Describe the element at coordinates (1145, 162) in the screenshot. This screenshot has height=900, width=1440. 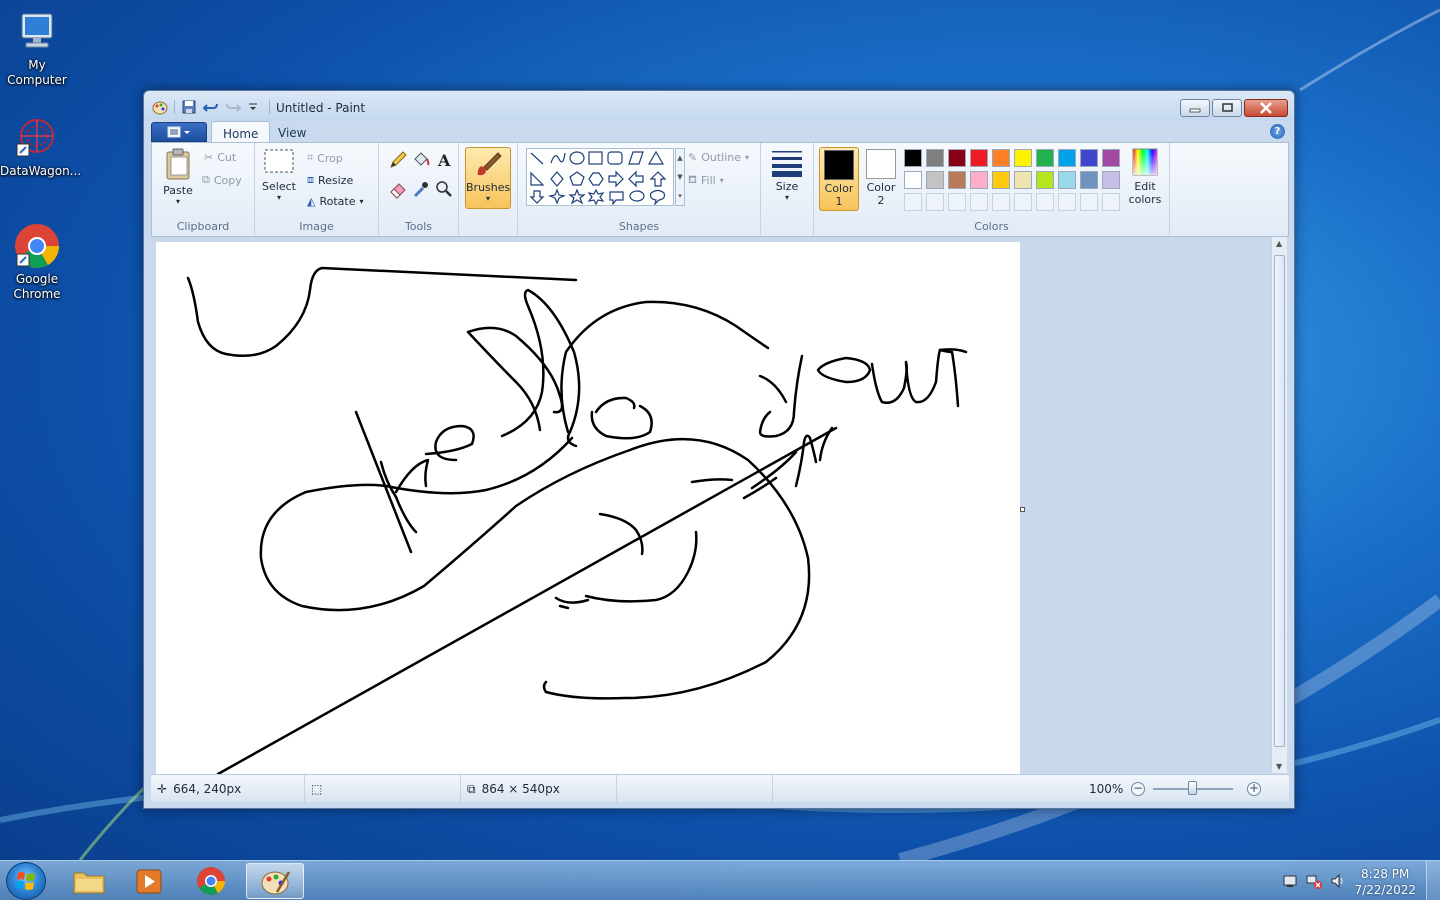
I see `rainbow-palette-icon` at that location.